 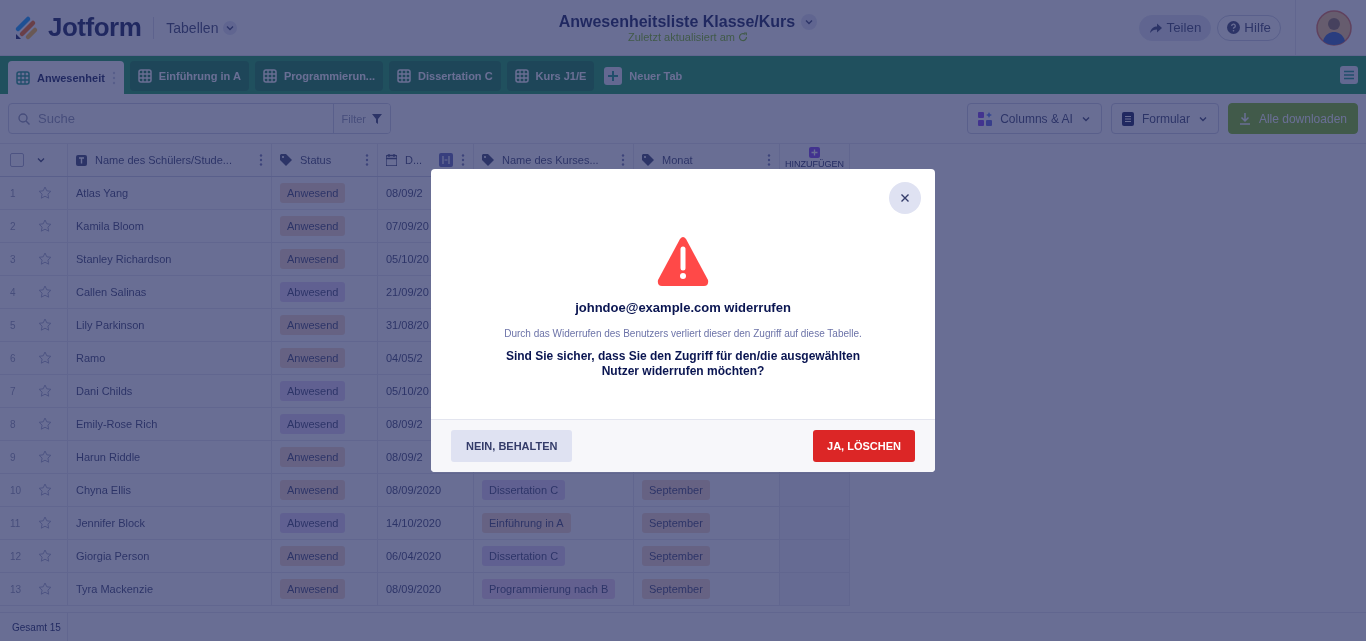 What do you see at coordinates (677, 21) in the screenshot?
I see `sheet-title: Anwesenheitsliste Klasse/Kurs` at bounding box center [677, 21].